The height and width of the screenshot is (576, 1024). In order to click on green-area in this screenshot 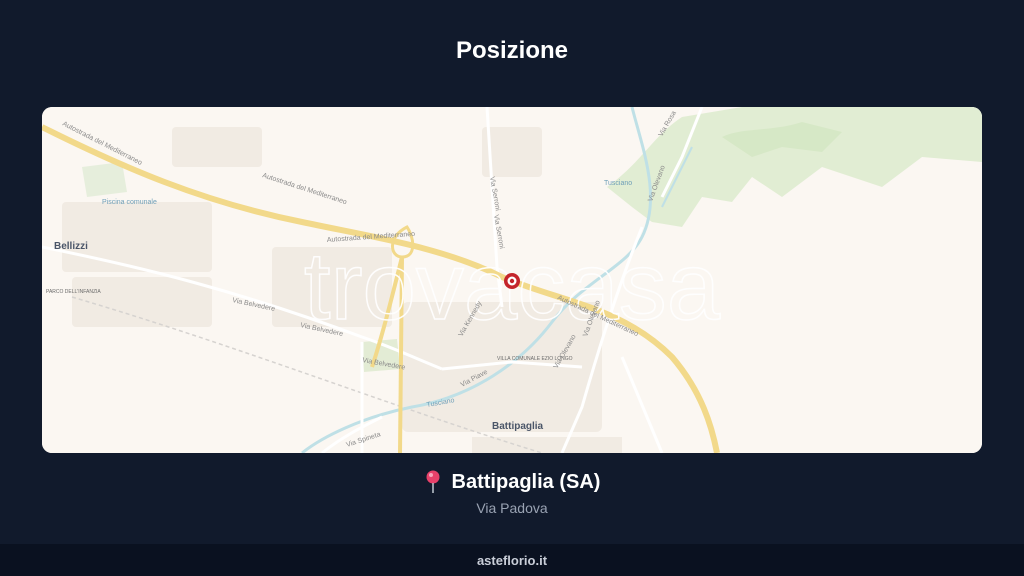, I will do `click(104, 179)`.